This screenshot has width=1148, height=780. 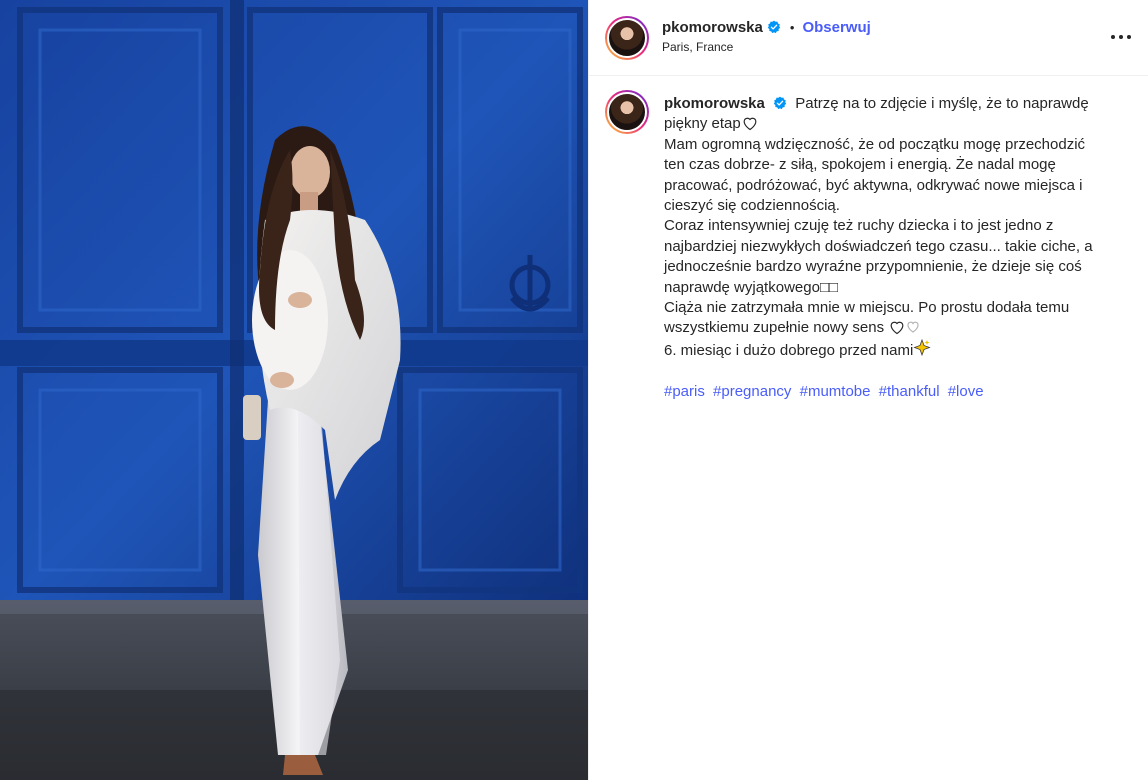 What do you see at coordinates (829, 287) in the screenshot?
I see `missing-glyphs: □□` at bounding box center [829, 287].